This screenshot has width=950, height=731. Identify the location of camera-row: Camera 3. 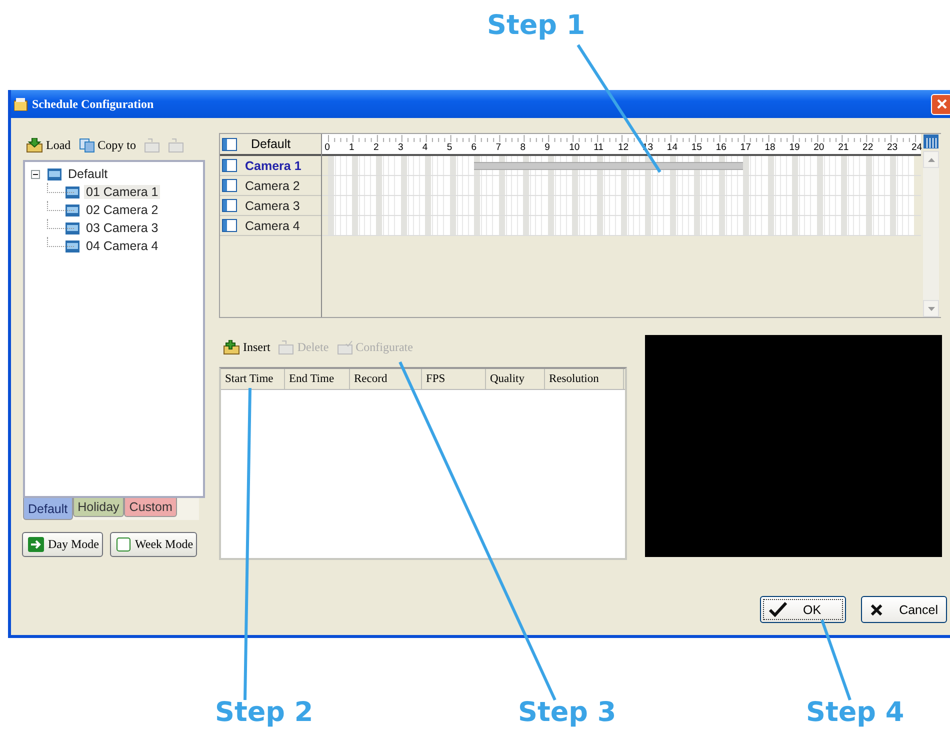
(270, 206).